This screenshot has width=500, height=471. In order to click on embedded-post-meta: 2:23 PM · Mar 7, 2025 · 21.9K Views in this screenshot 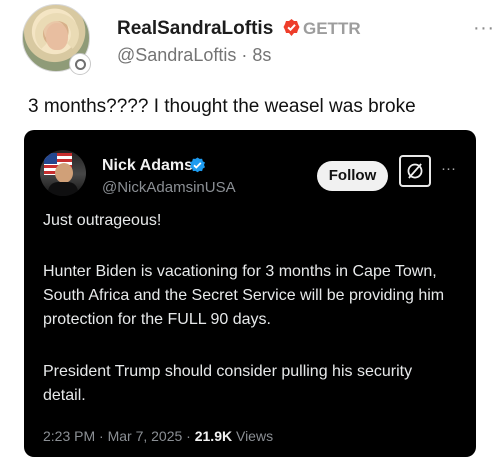, I will do `click(158, 436)`.